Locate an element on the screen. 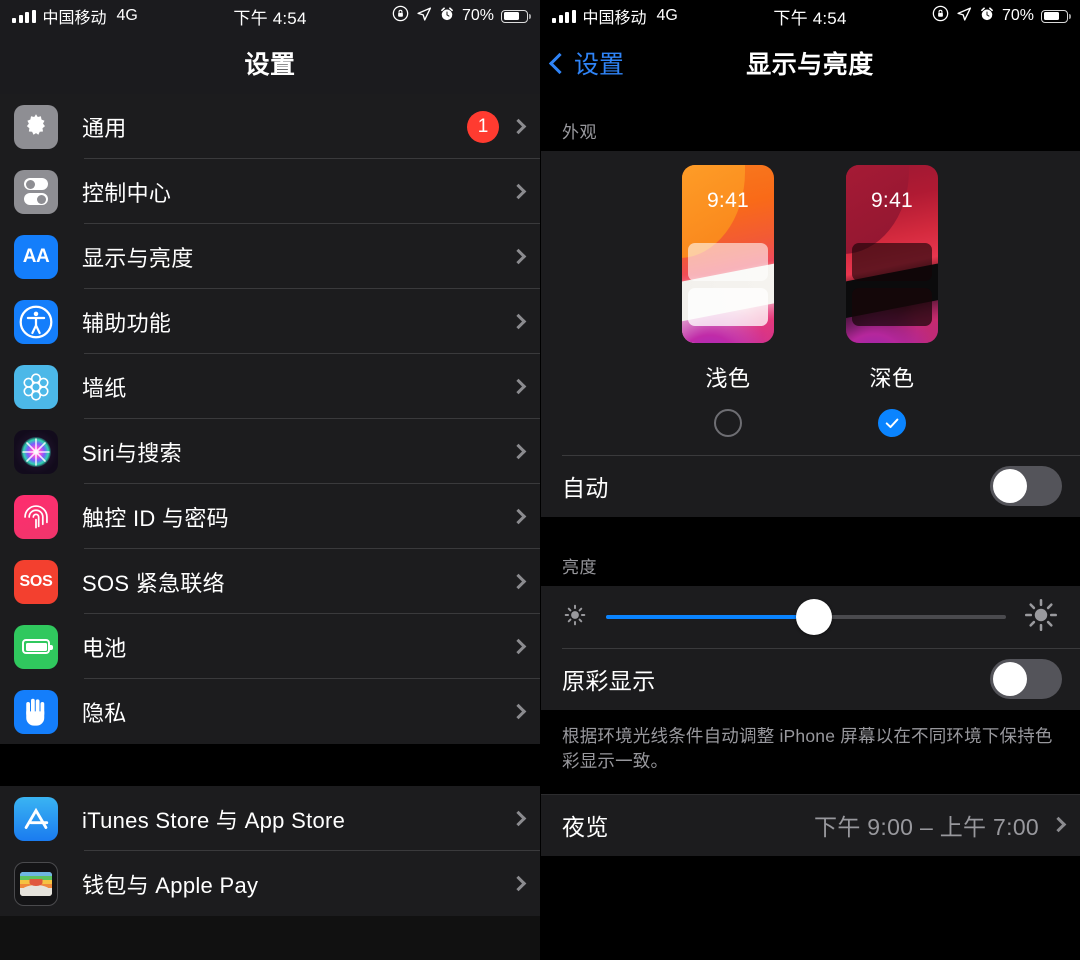  gear-icon is located at coordinates (36, 126).